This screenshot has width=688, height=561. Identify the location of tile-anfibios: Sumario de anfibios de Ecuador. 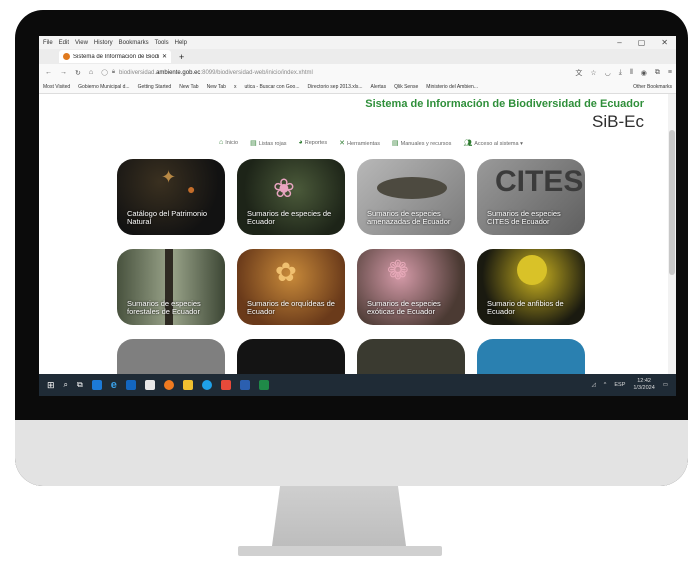
(531, 287).